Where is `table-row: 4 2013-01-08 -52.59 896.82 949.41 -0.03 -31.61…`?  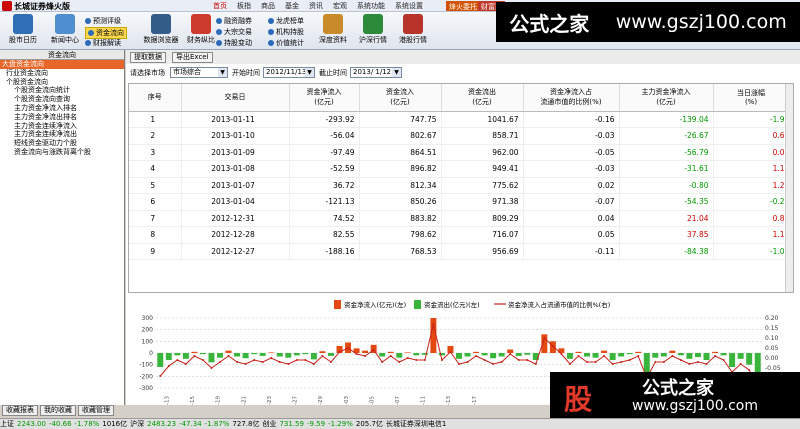 table-row: 4 2013-01-08 -52.59 896.82 949.41 -0.03 -31.61… is located at coordinates (459, 169).